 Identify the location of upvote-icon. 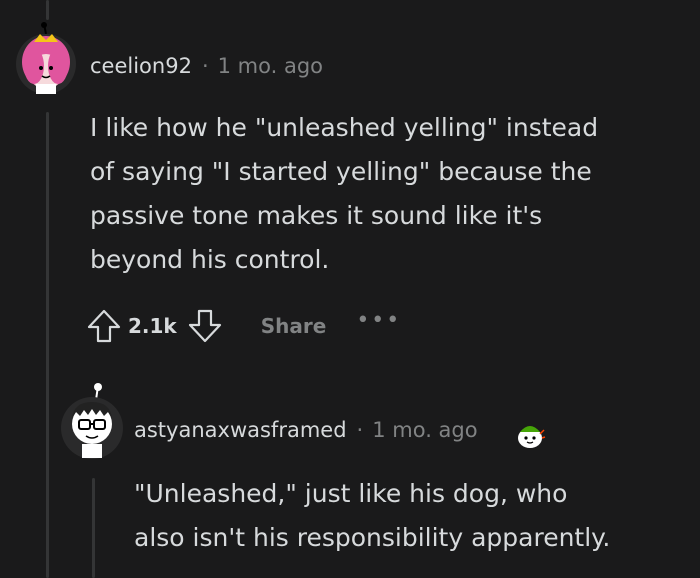
(104, 326).